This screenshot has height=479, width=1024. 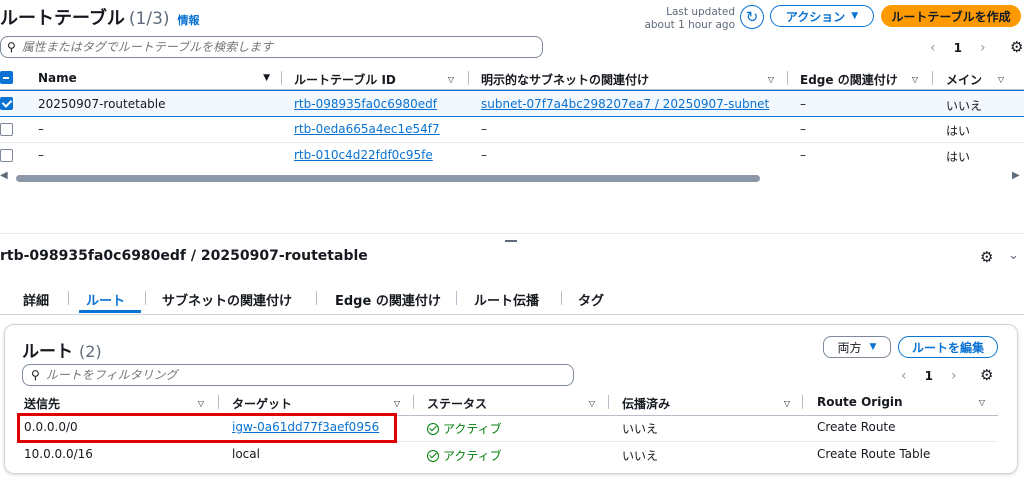 I want to click on actions-button: アクション ▼, so click(x=822, y=16).